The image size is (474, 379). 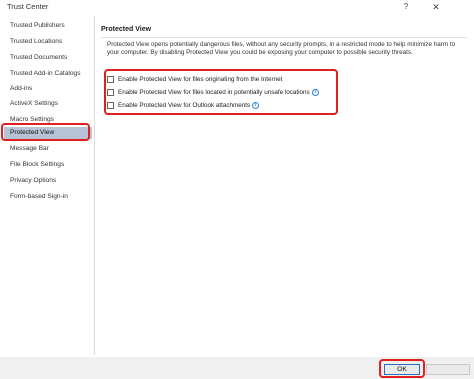 What do you see at coordinates (28, 6) in the screenshot?
I see `window-title: Trust Center` at bounding box center [28, 6].